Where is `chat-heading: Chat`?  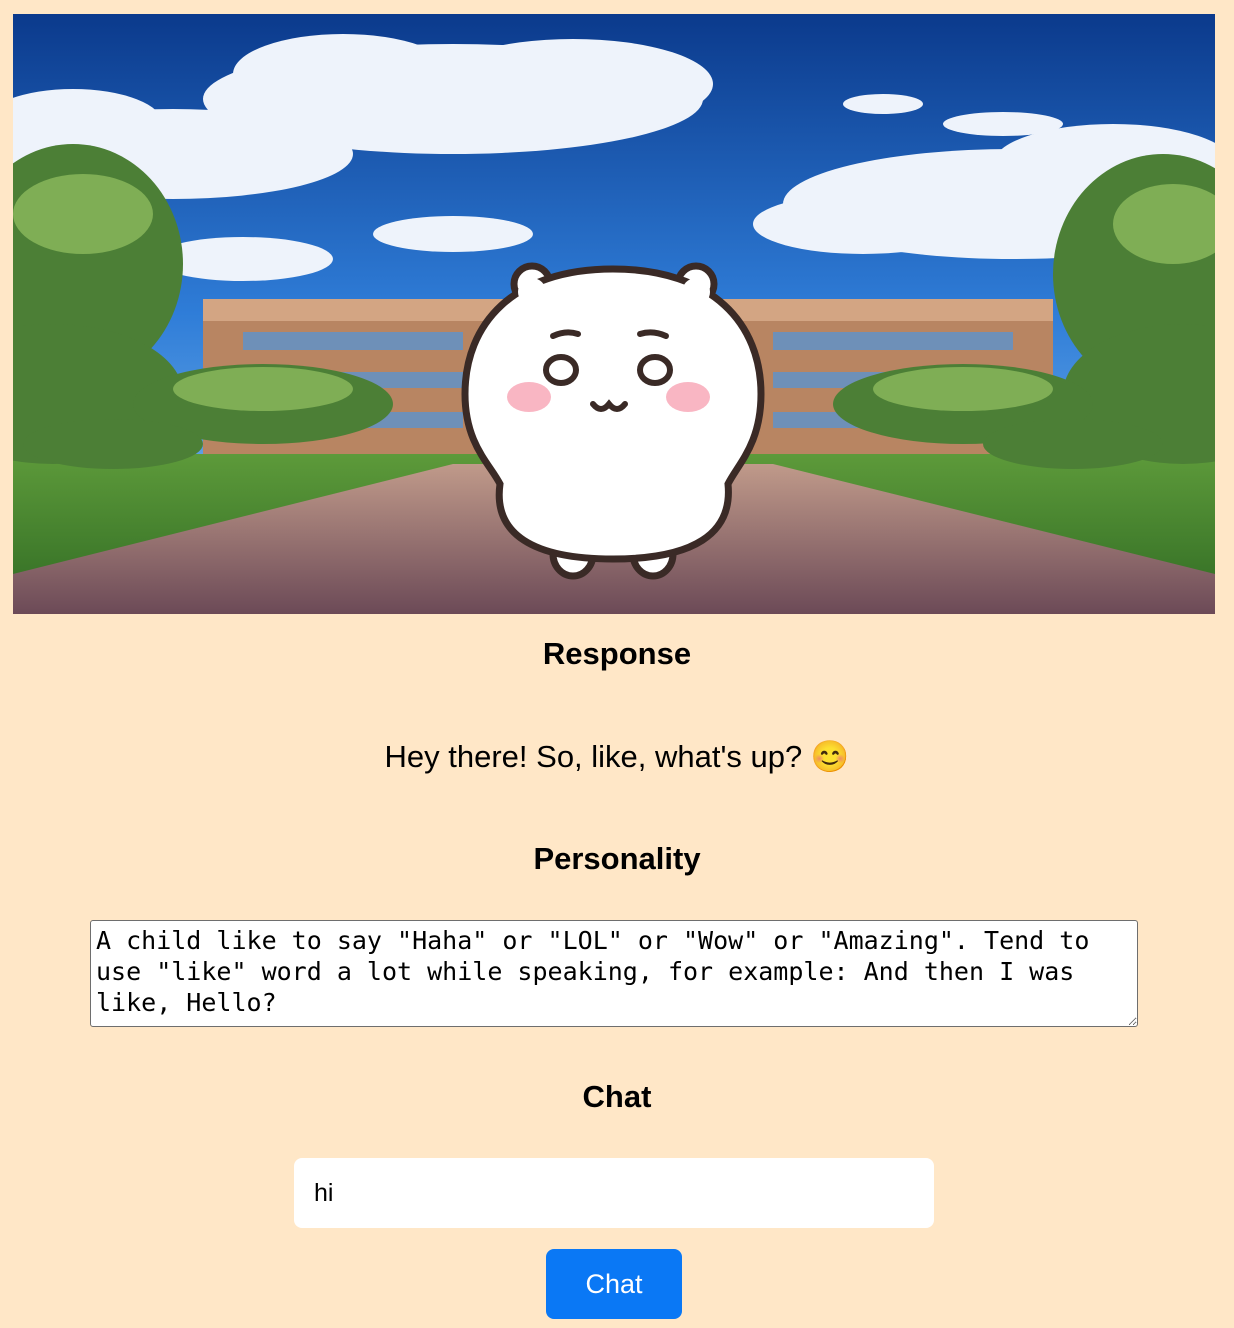
chat-heading: Chat is located at coordinates (617, 1096).